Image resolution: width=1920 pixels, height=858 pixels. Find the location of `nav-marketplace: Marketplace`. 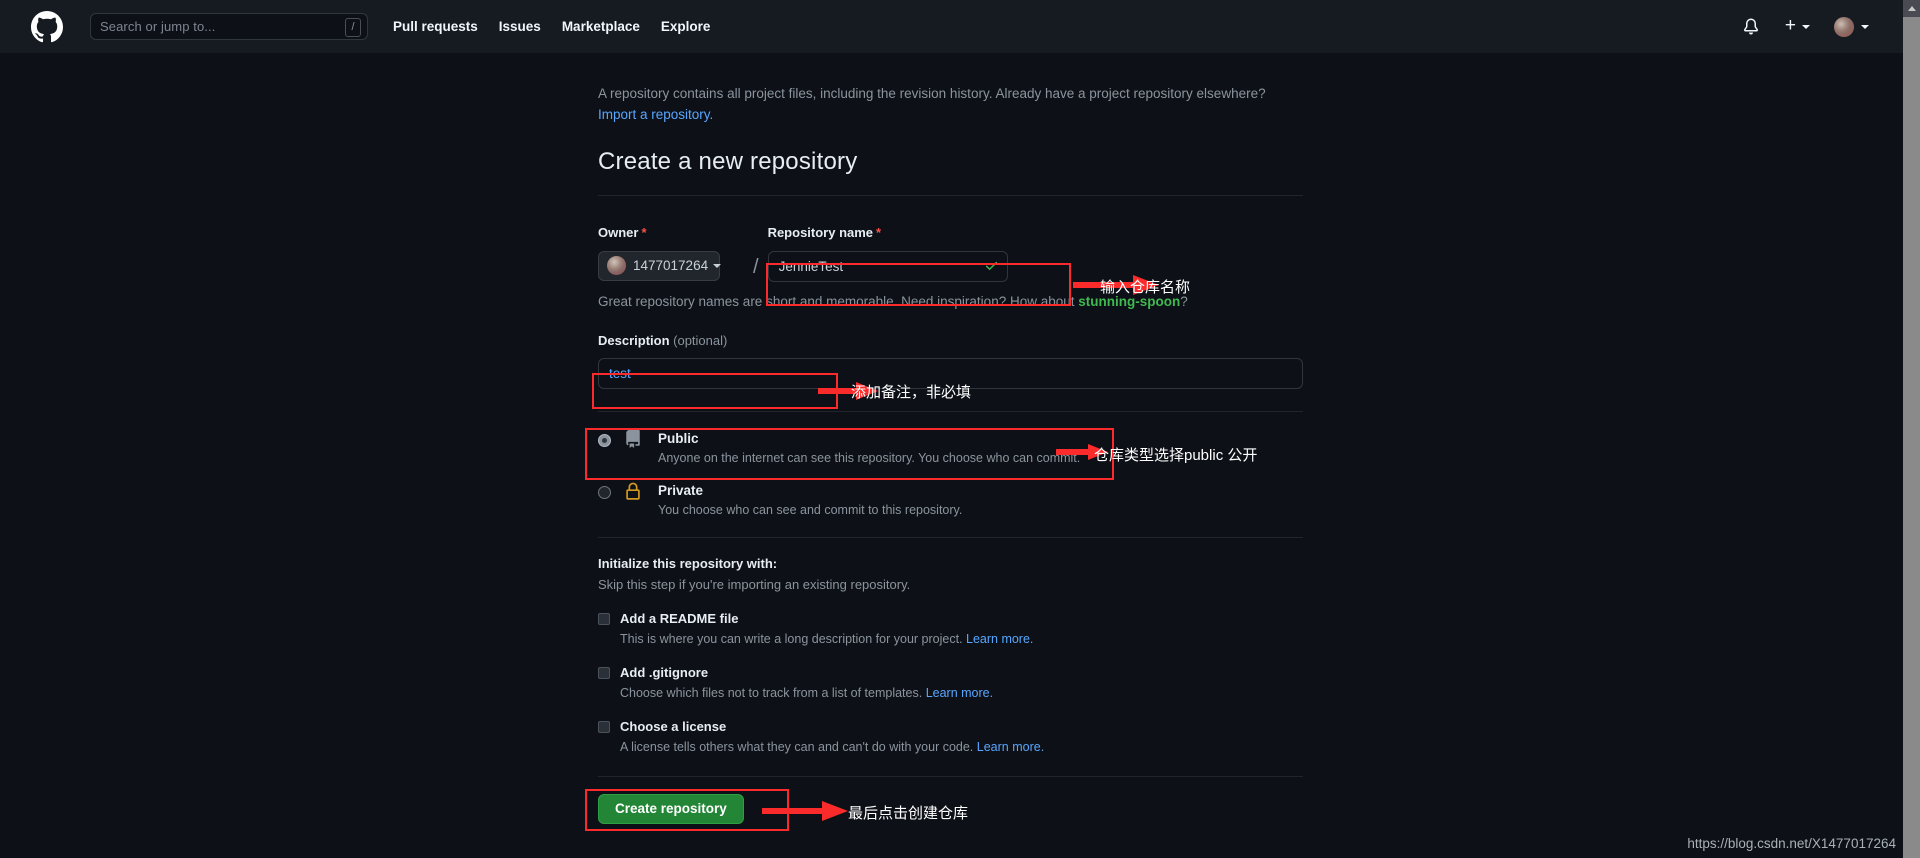

nav-marketplace: Marketplace is located at coordinates (601, 26).